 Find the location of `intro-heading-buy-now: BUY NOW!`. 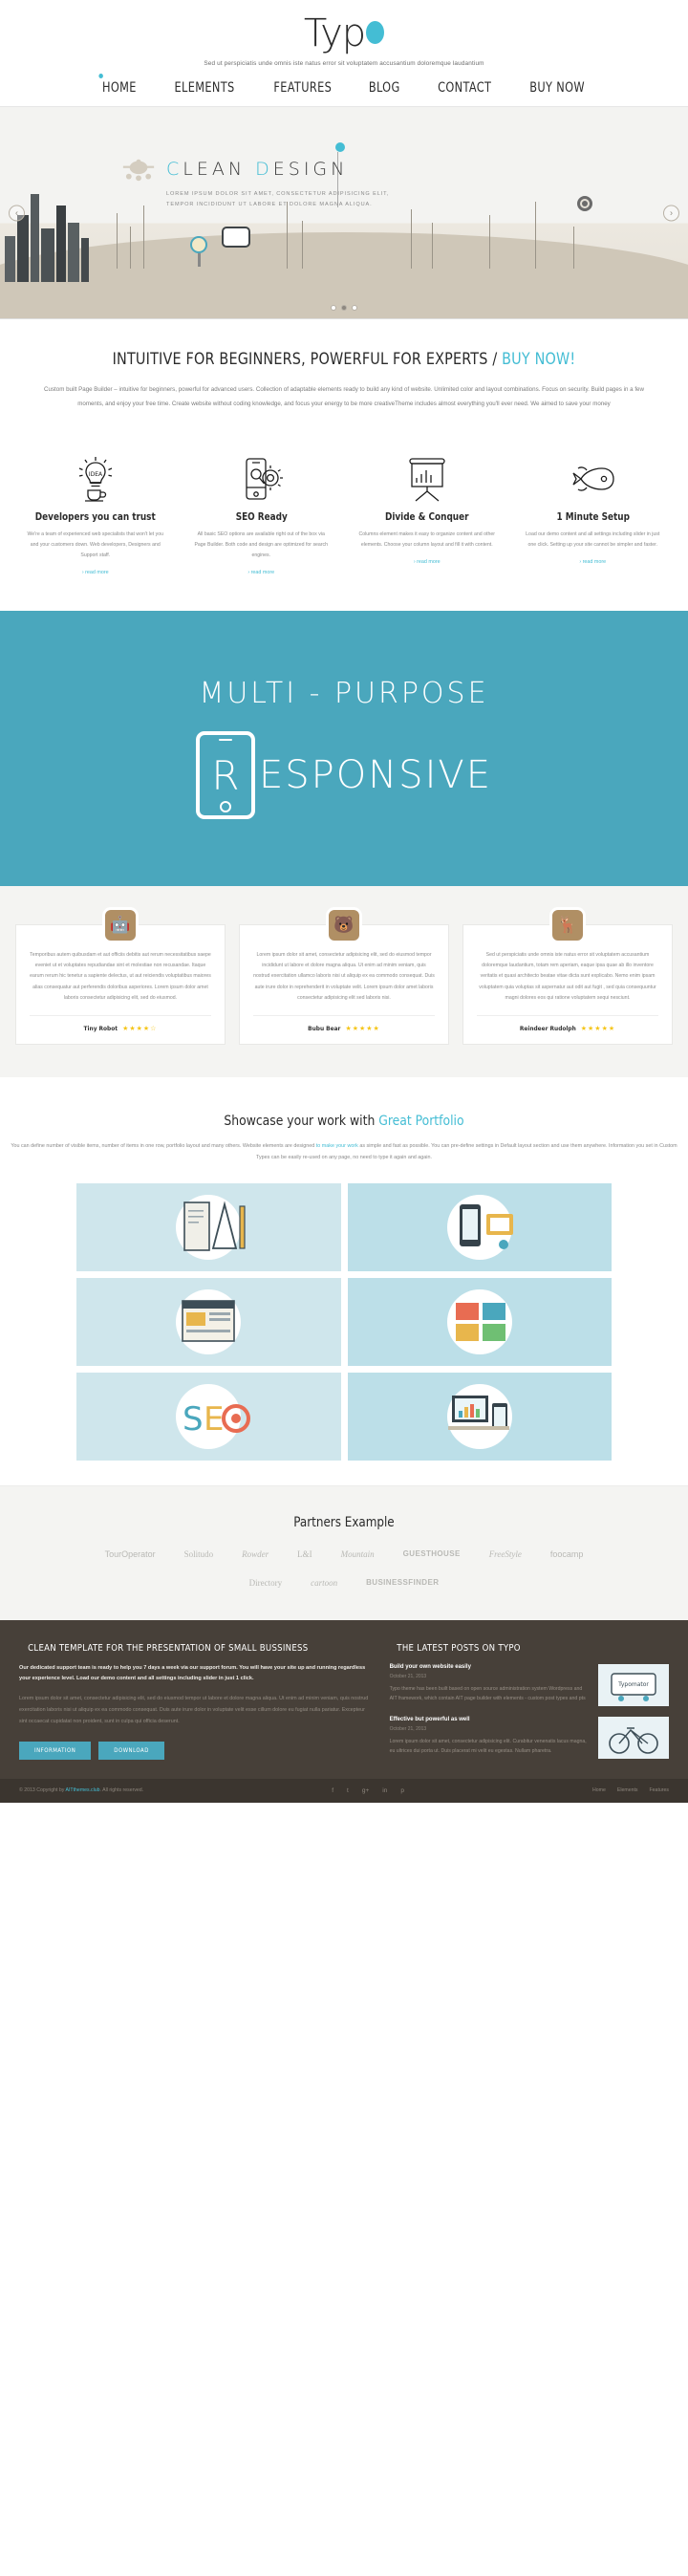

intro-heading-buy-now: BUY NOW! is located at coordinates (538, 359).